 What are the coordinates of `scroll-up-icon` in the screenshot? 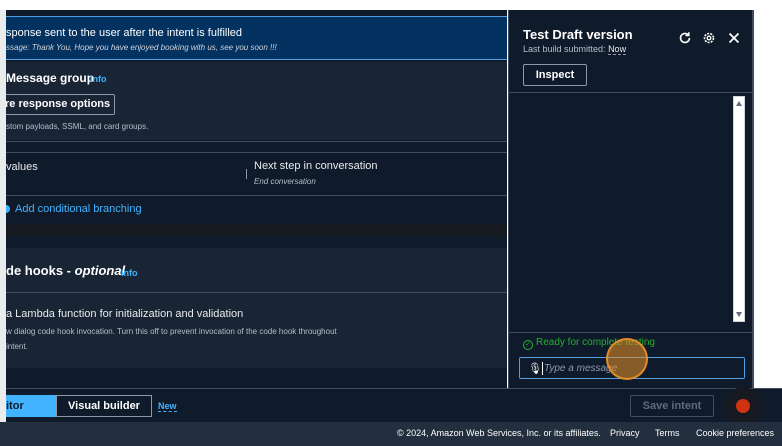 It's located at (739, 103).